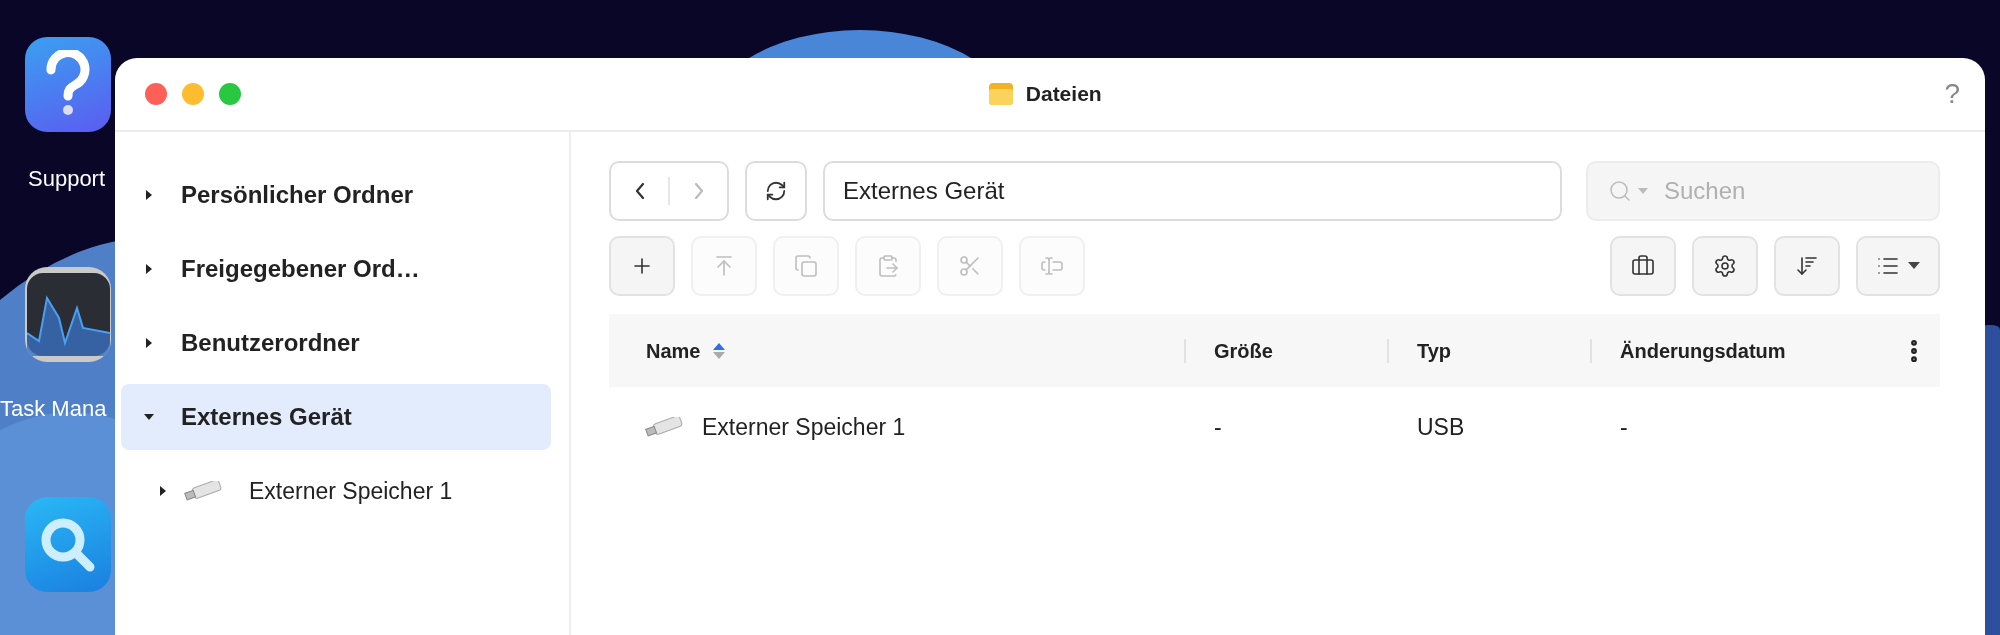 This screenshot has width=2000, height=635. What do you see at coordinates (639, 191) in the screenshot?
I see `chevron-left-icon` at bounding box center [639, 191].